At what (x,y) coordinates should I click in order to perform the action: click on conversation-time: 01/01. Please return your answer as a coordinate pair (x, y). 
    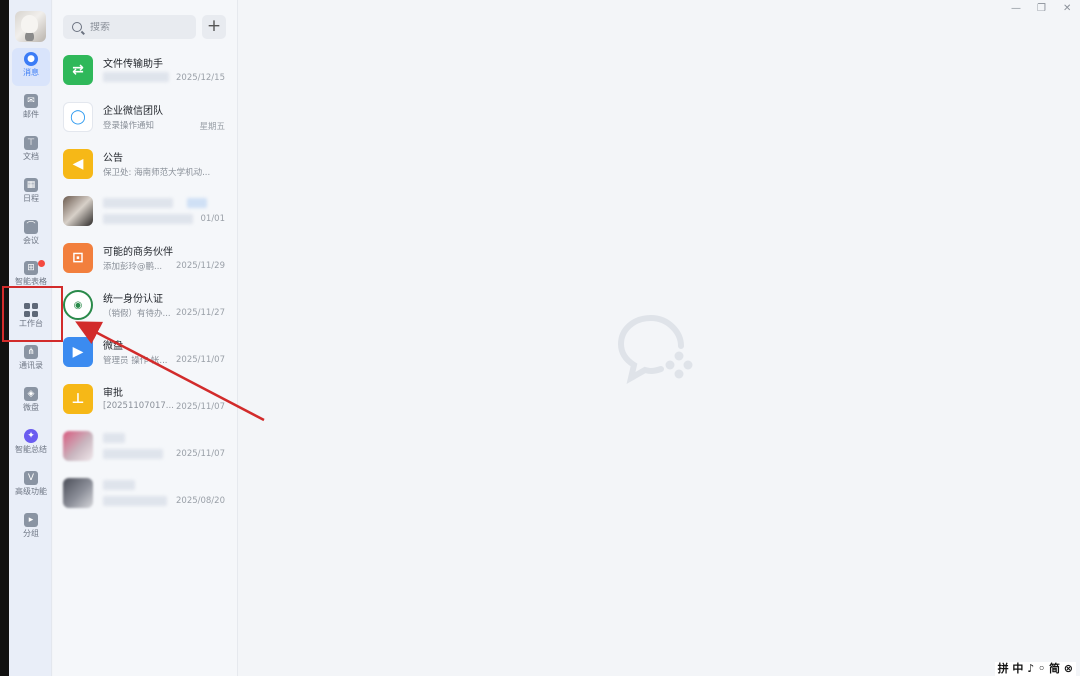
    Looking at the image, I should click on (213, 219).